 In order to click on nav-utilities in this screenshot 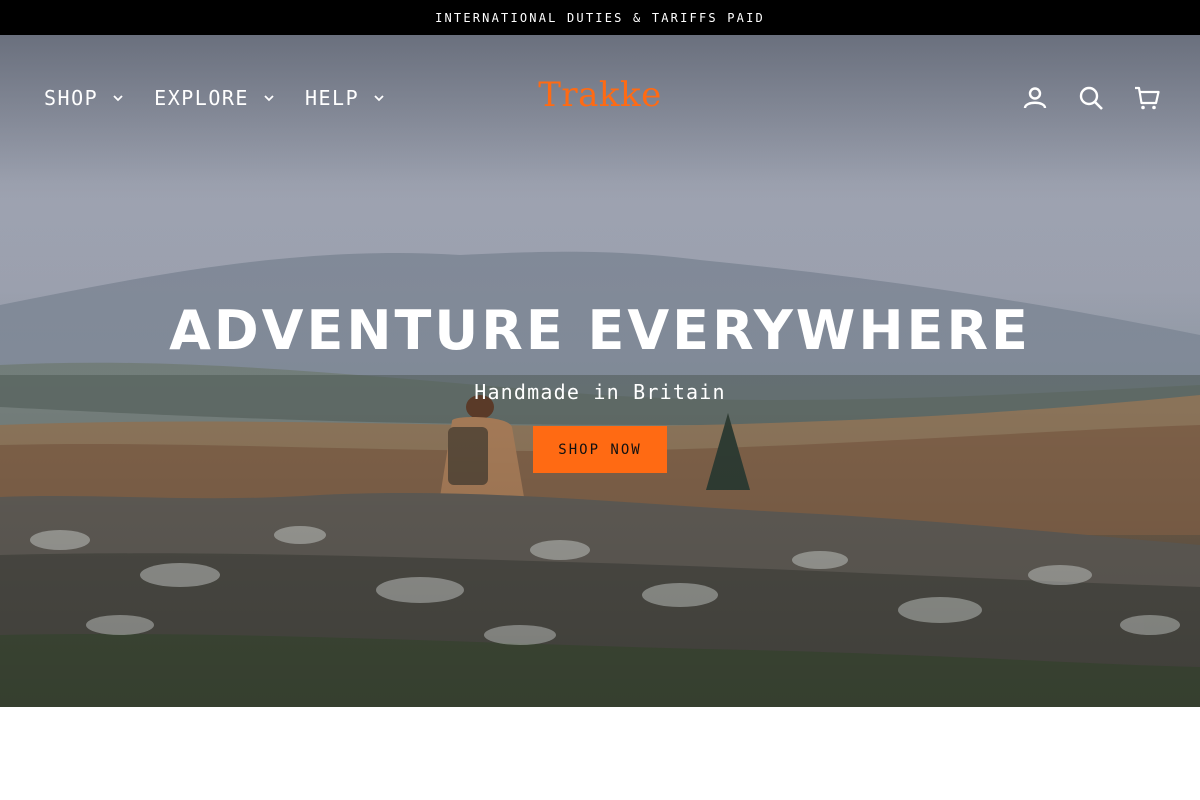, I will do `click(1091, 98)`.